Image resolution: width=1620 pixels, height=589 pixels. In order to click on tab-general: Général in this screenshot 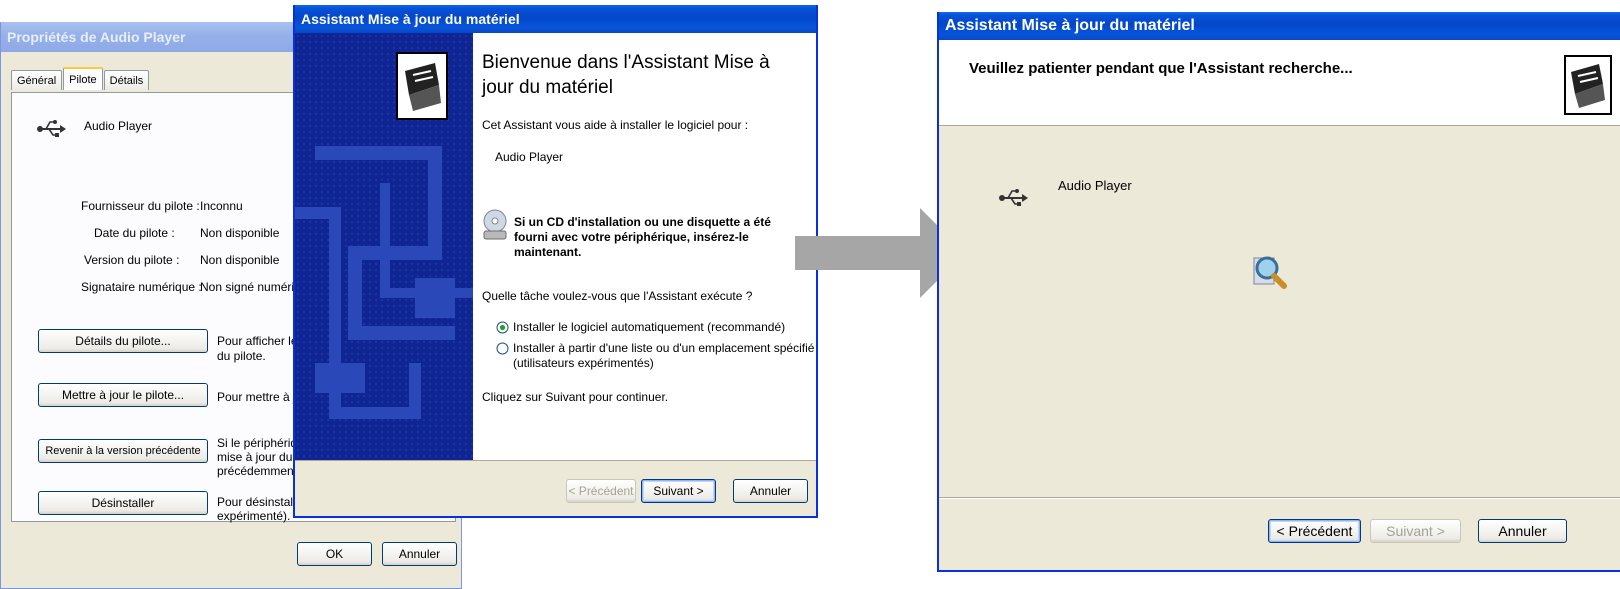, I will do `click(37, 80)`.